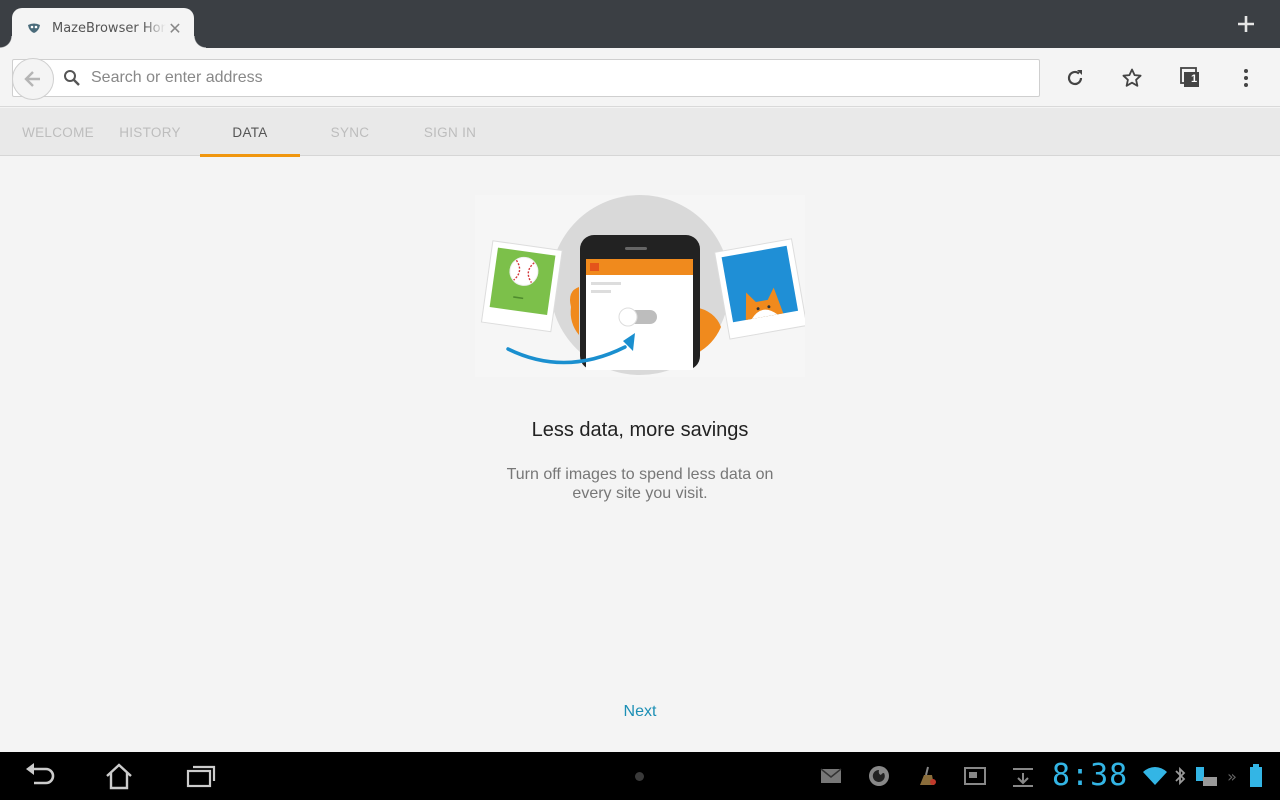  What do you see at coordinates (40, 776) in the screenshot?
I see `back-icon` at bounding box center [40, 776].